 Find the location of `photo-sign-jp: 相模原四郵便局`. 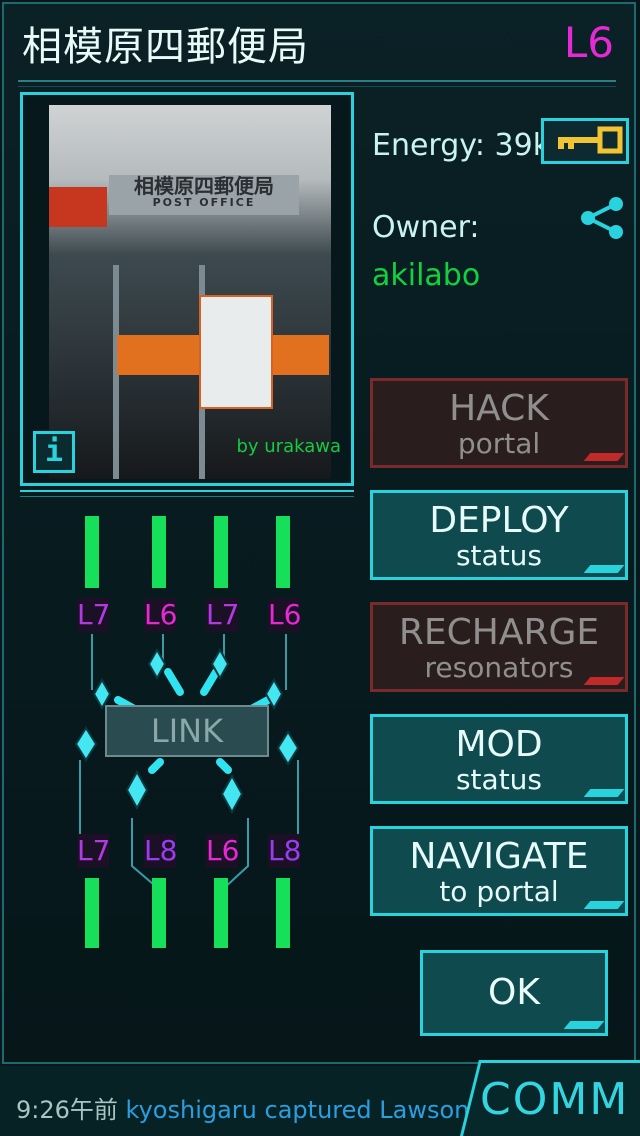

photo-sign-jp: 相模原四郵便局 is located at coordinates (204, 186).